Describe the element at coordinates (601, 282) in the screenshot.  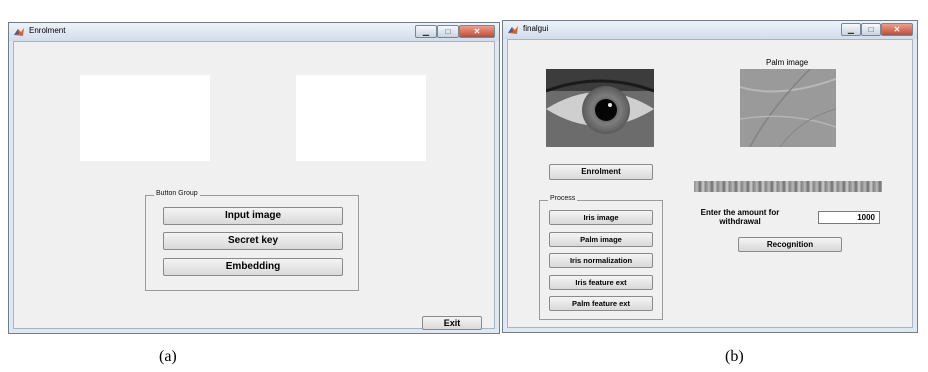
I see `iris-feature-ext-button: Iris feature ext` at that location.